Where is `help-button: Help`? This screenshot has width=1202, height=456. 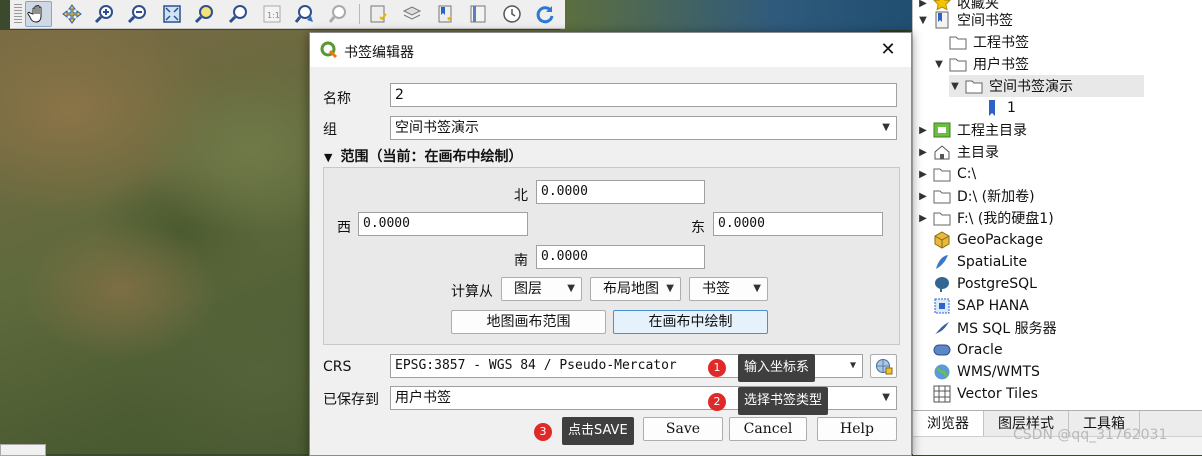
help-button: Help is located at coordinates (857, 429).